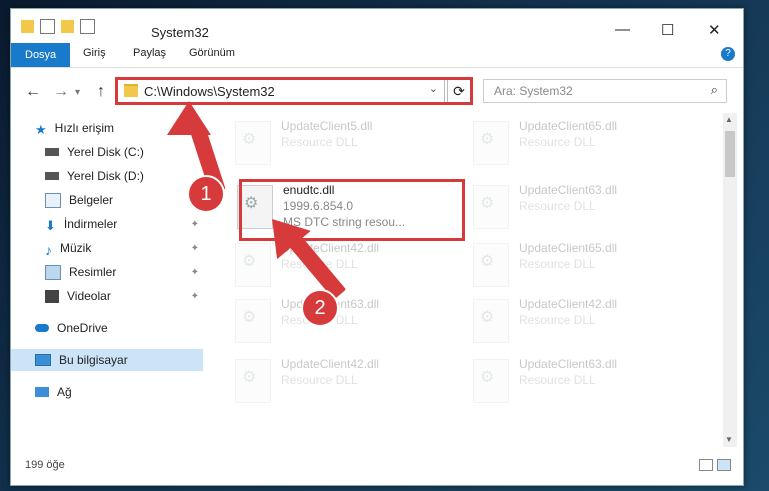 This screenshot has width=769, height=491. Describe the element at coordinates (48, 249) in the screenshot. I see `music-icon: ♪` at that location.